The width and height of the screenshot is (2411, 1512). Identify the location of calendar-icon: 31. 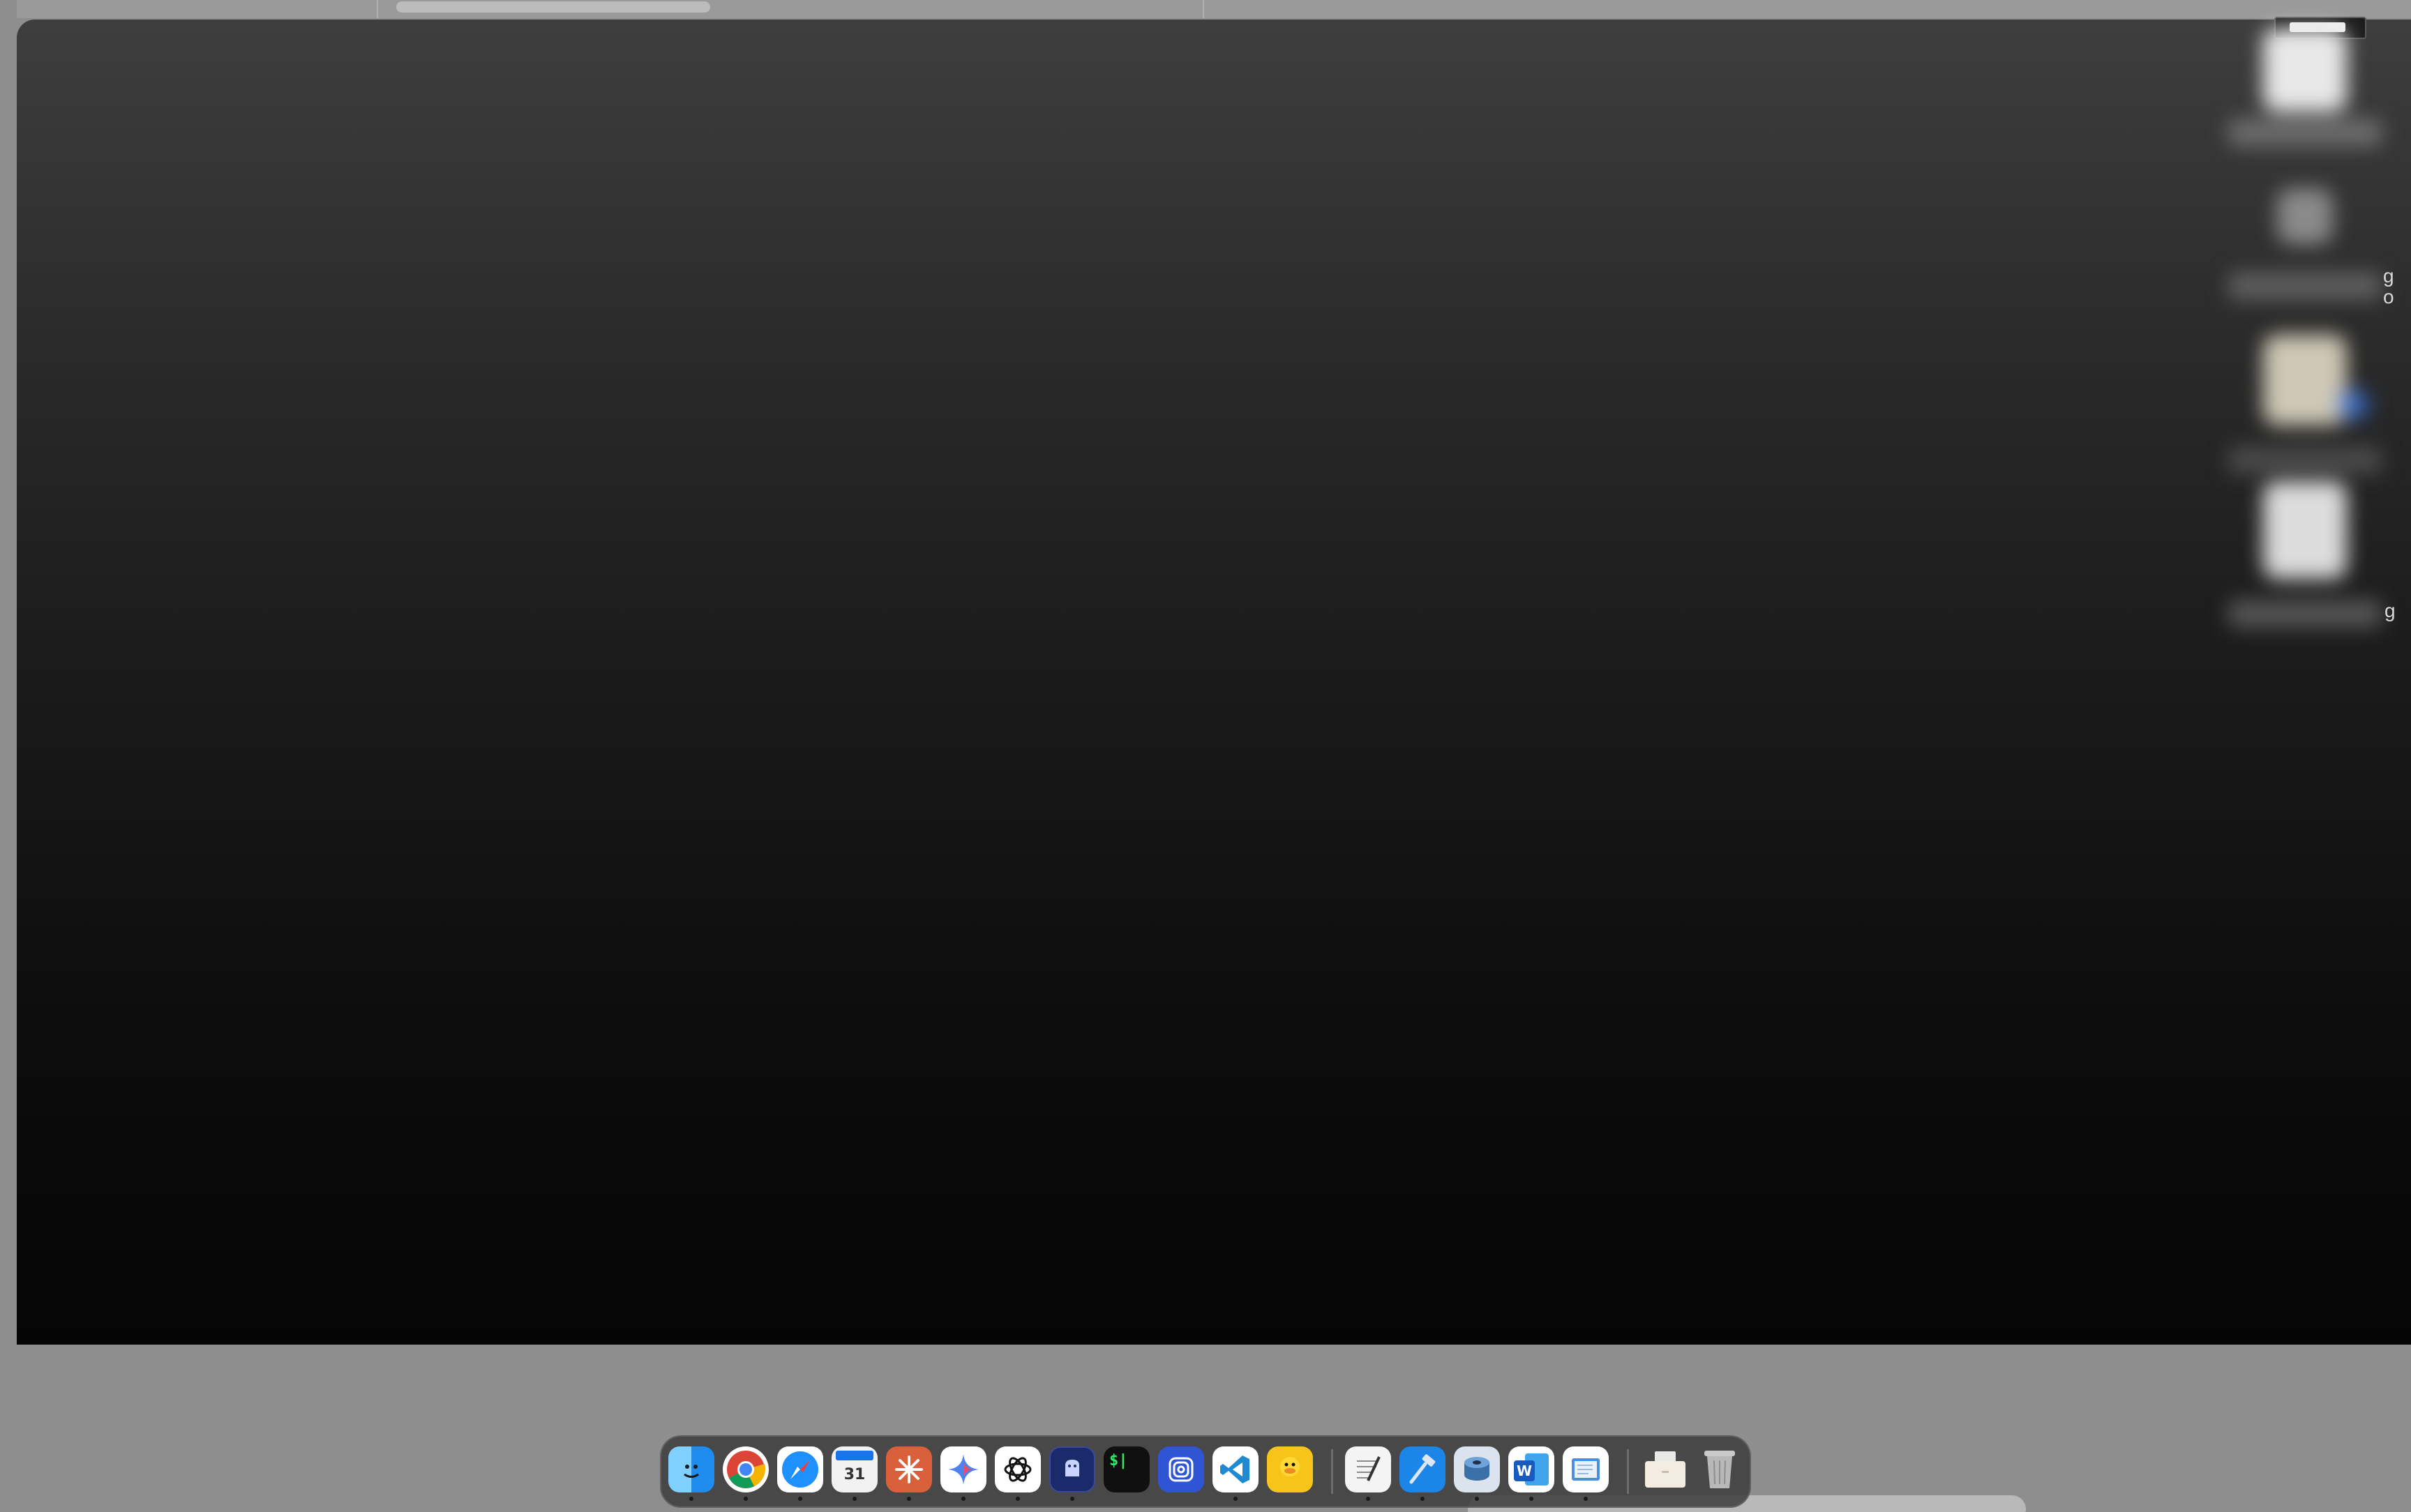
(855, 1469).